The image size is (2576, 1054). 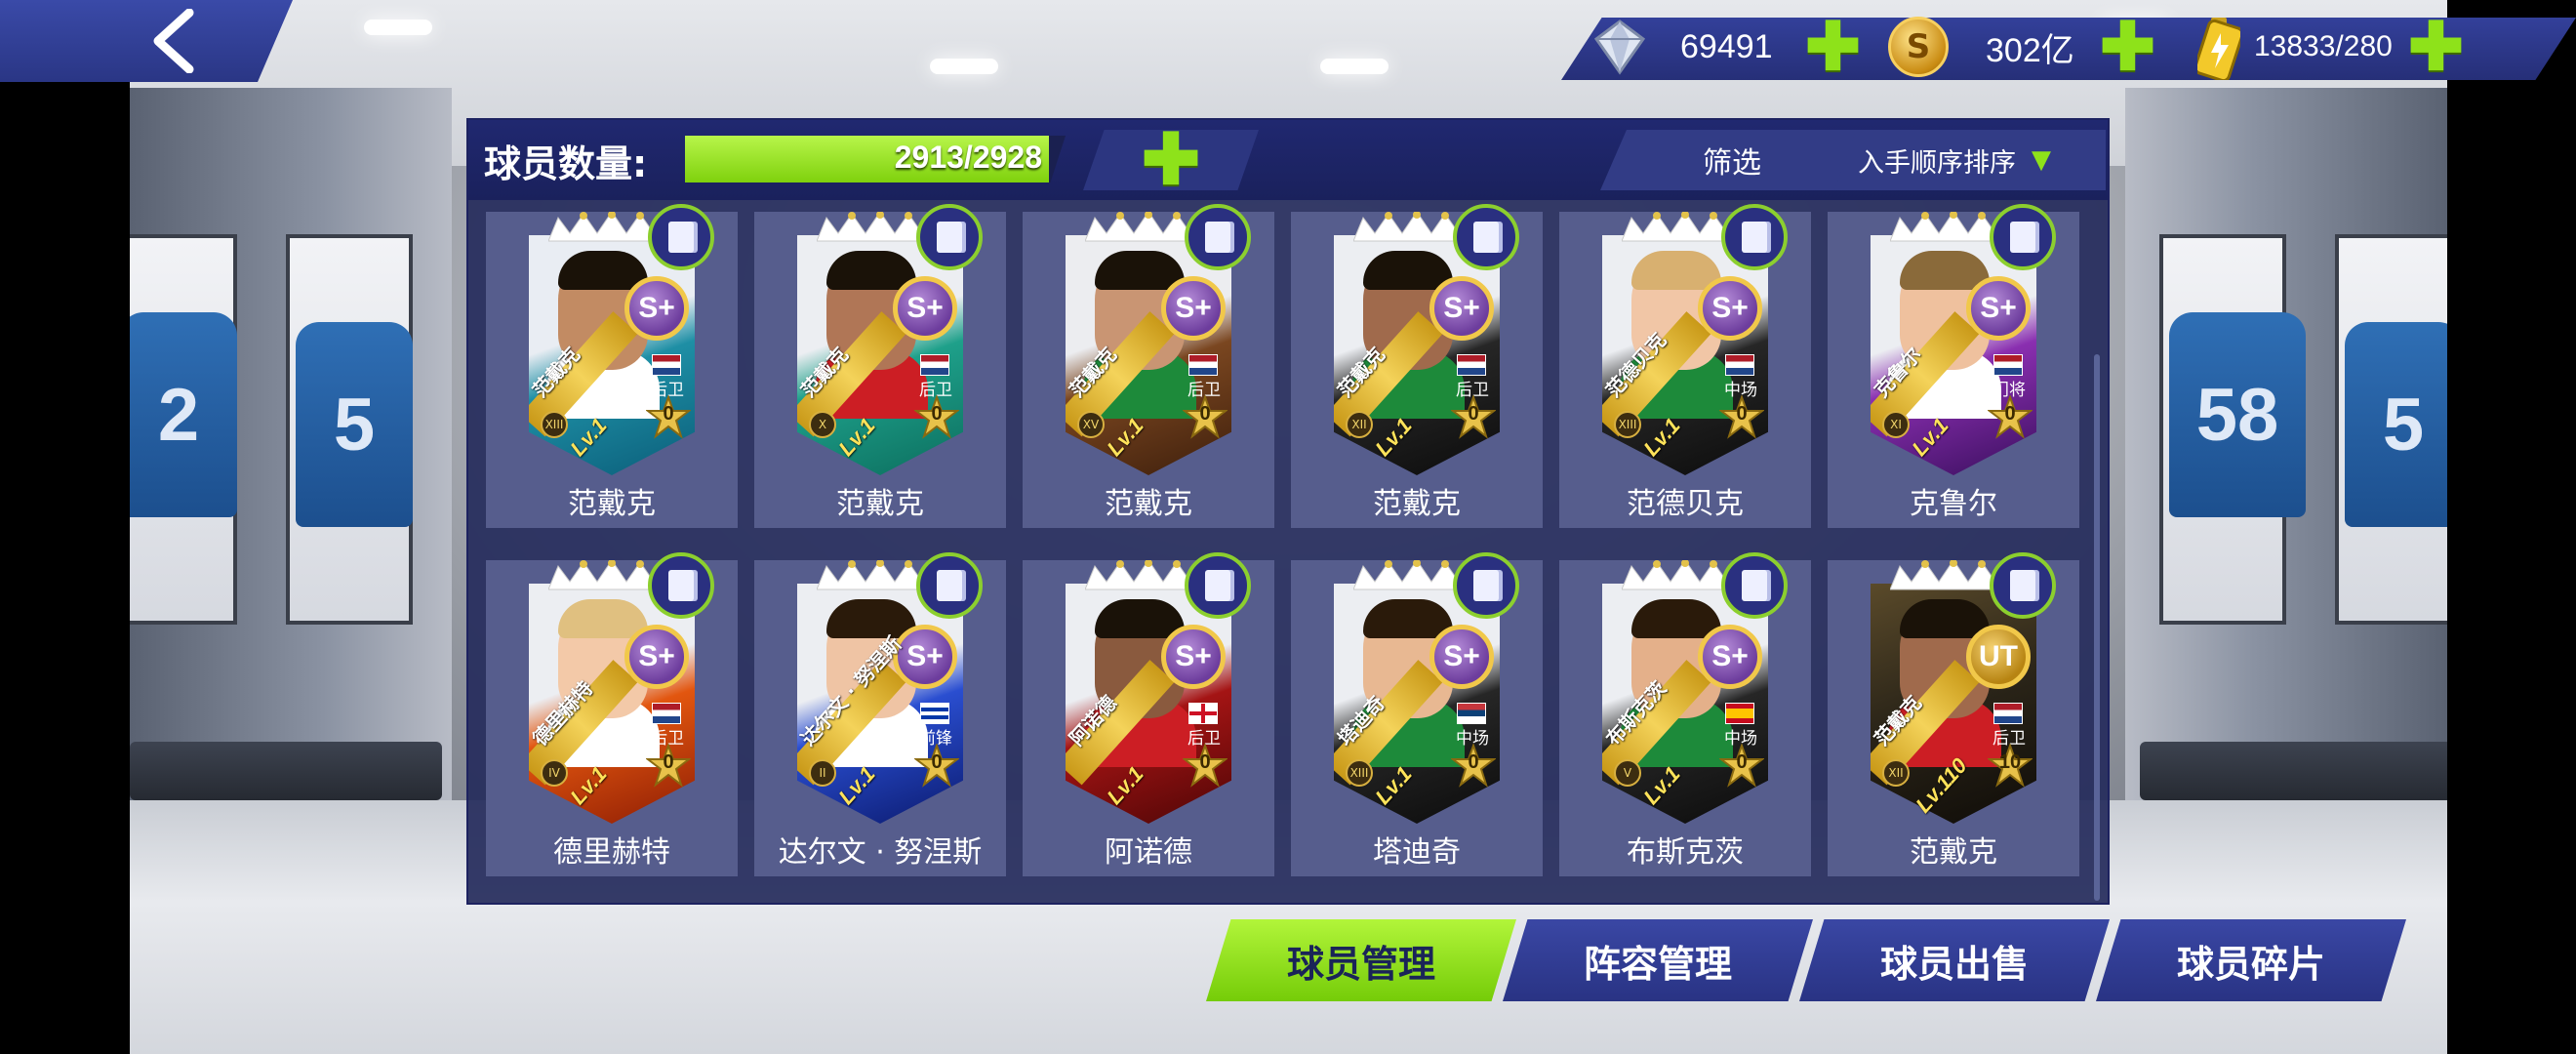 What do you see at coordinates (612, 714) in the screenshot?
I see `player-card-7: S+ 后卫 0 德里赫特 Lv.1 IV 德里赫特` at bounding box center [612, 714].